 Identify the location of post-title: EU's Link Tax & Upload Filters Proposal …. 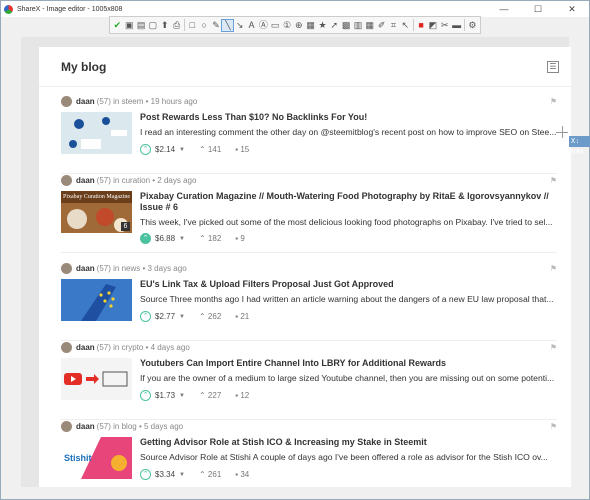
(348, 284).